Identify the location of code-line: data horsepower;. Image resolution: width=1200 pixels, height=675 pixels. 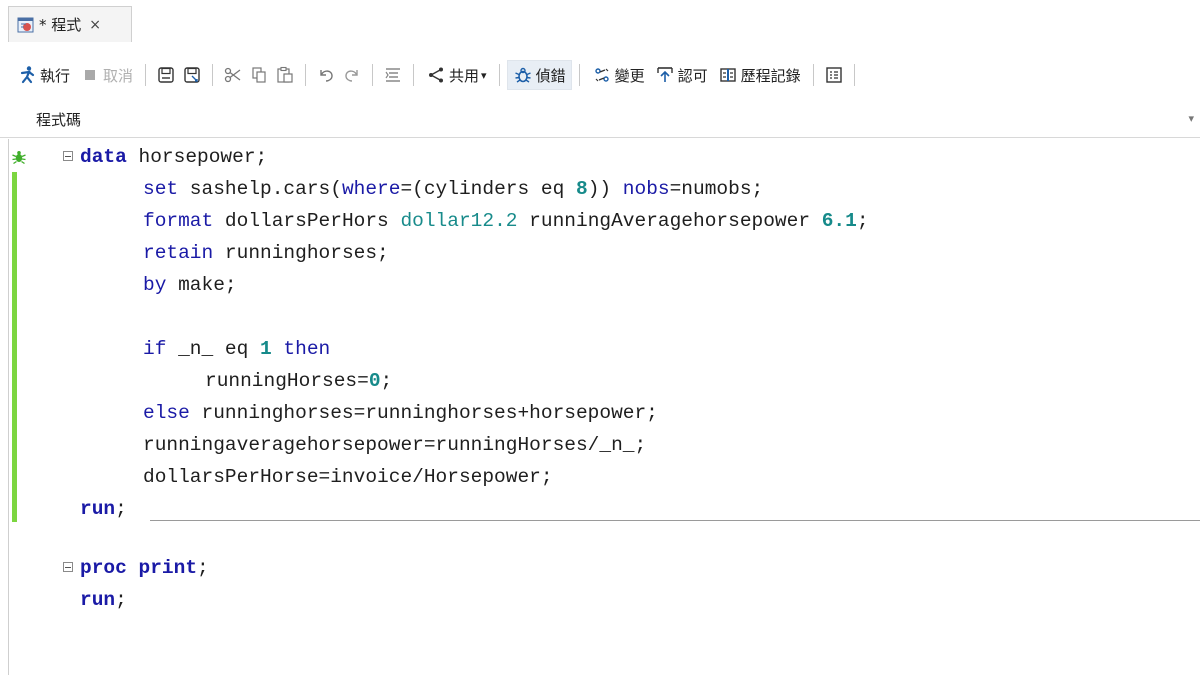
(173, 157).